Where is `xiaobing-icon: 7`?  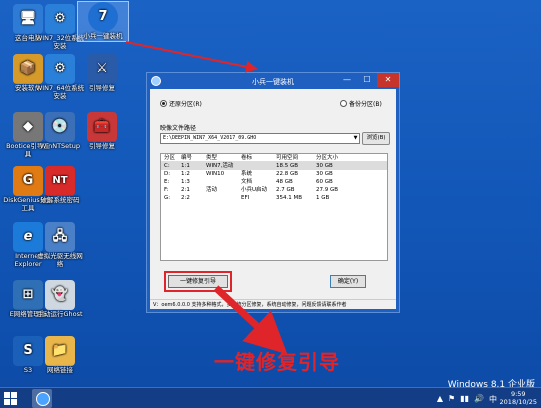
xiaobing-icon: 7 is located at coordinates (103, 17).